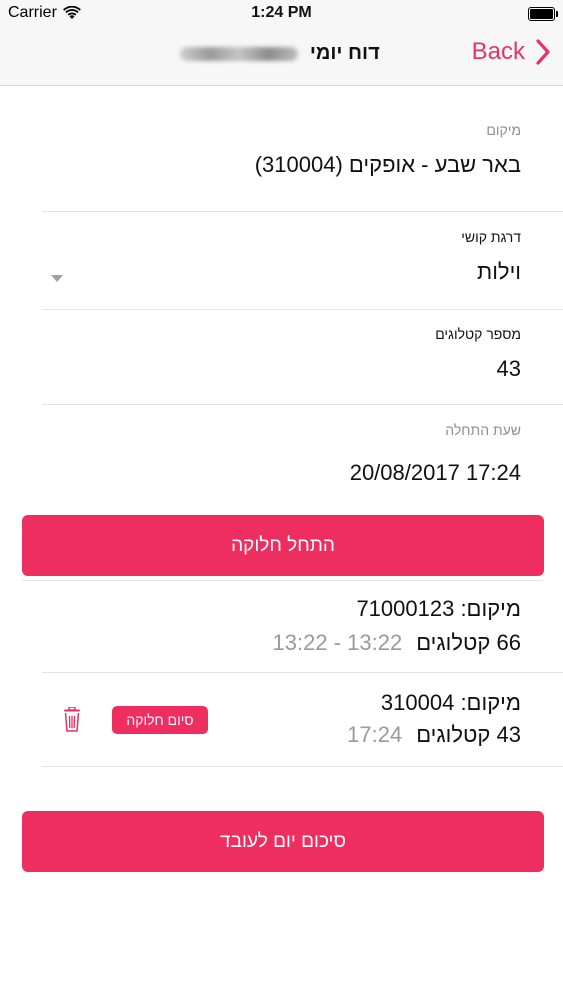 The height and width of the screenshot is (1000, 563). Describe the element at coordinates (543, 14) in the screenshot. I see `battery-icon` at that location.